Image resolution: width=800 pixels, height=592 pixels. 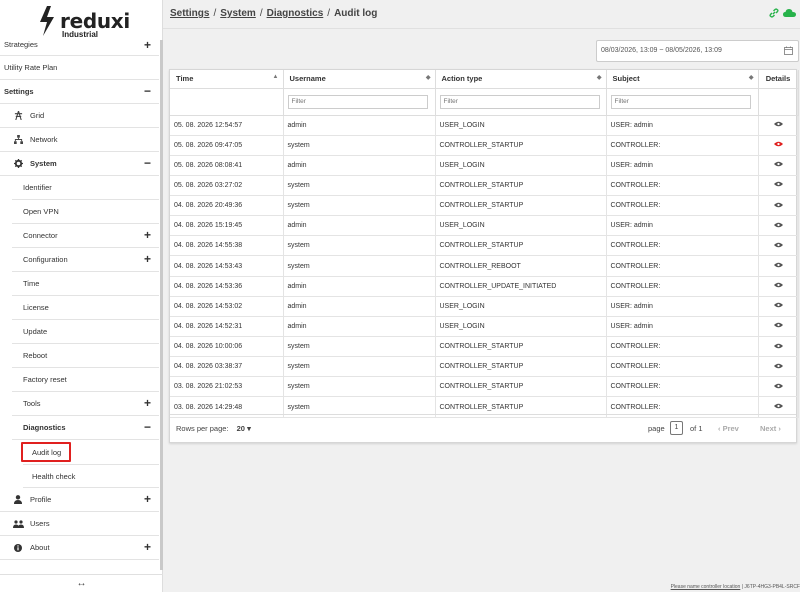 What do you see at coordinates (79, 524) in the screenshot?
I see `sidebar-item-users: Users` at bounding box center [79, 524].